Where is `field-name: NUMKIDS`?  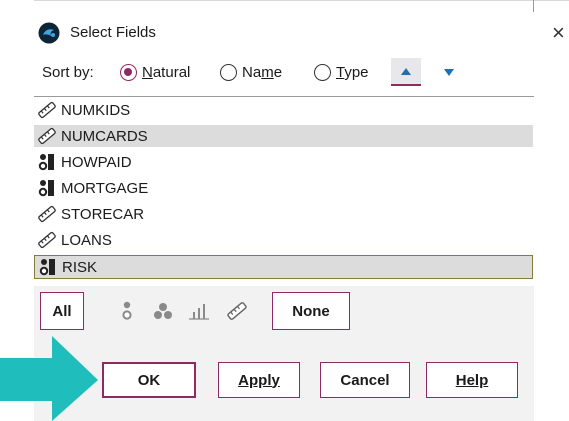
field-name: NUMKIDS is located at coordinates (96, 110).